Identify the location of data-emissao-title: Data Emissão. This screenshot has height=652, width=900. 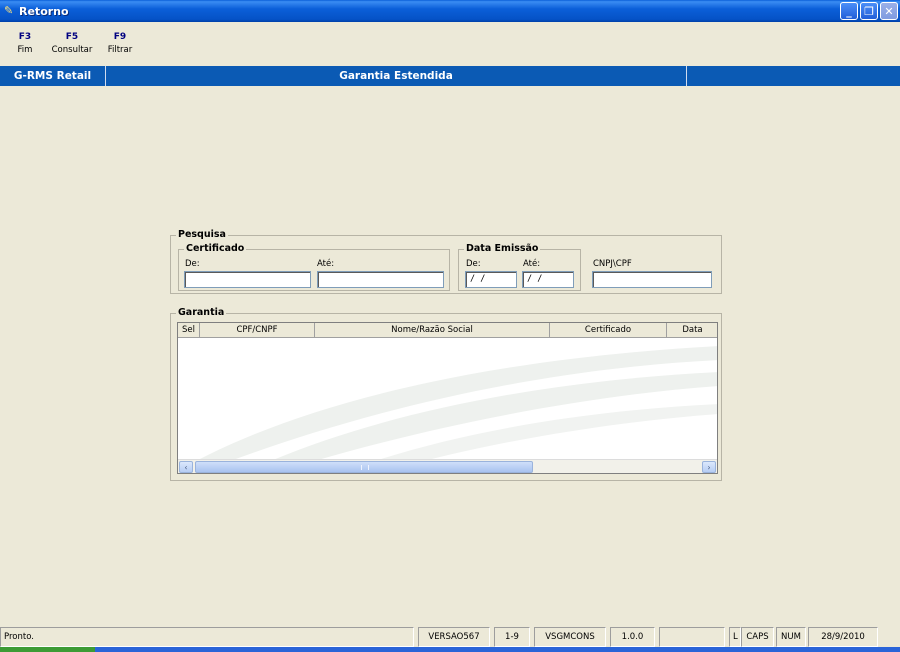
(502, 249).